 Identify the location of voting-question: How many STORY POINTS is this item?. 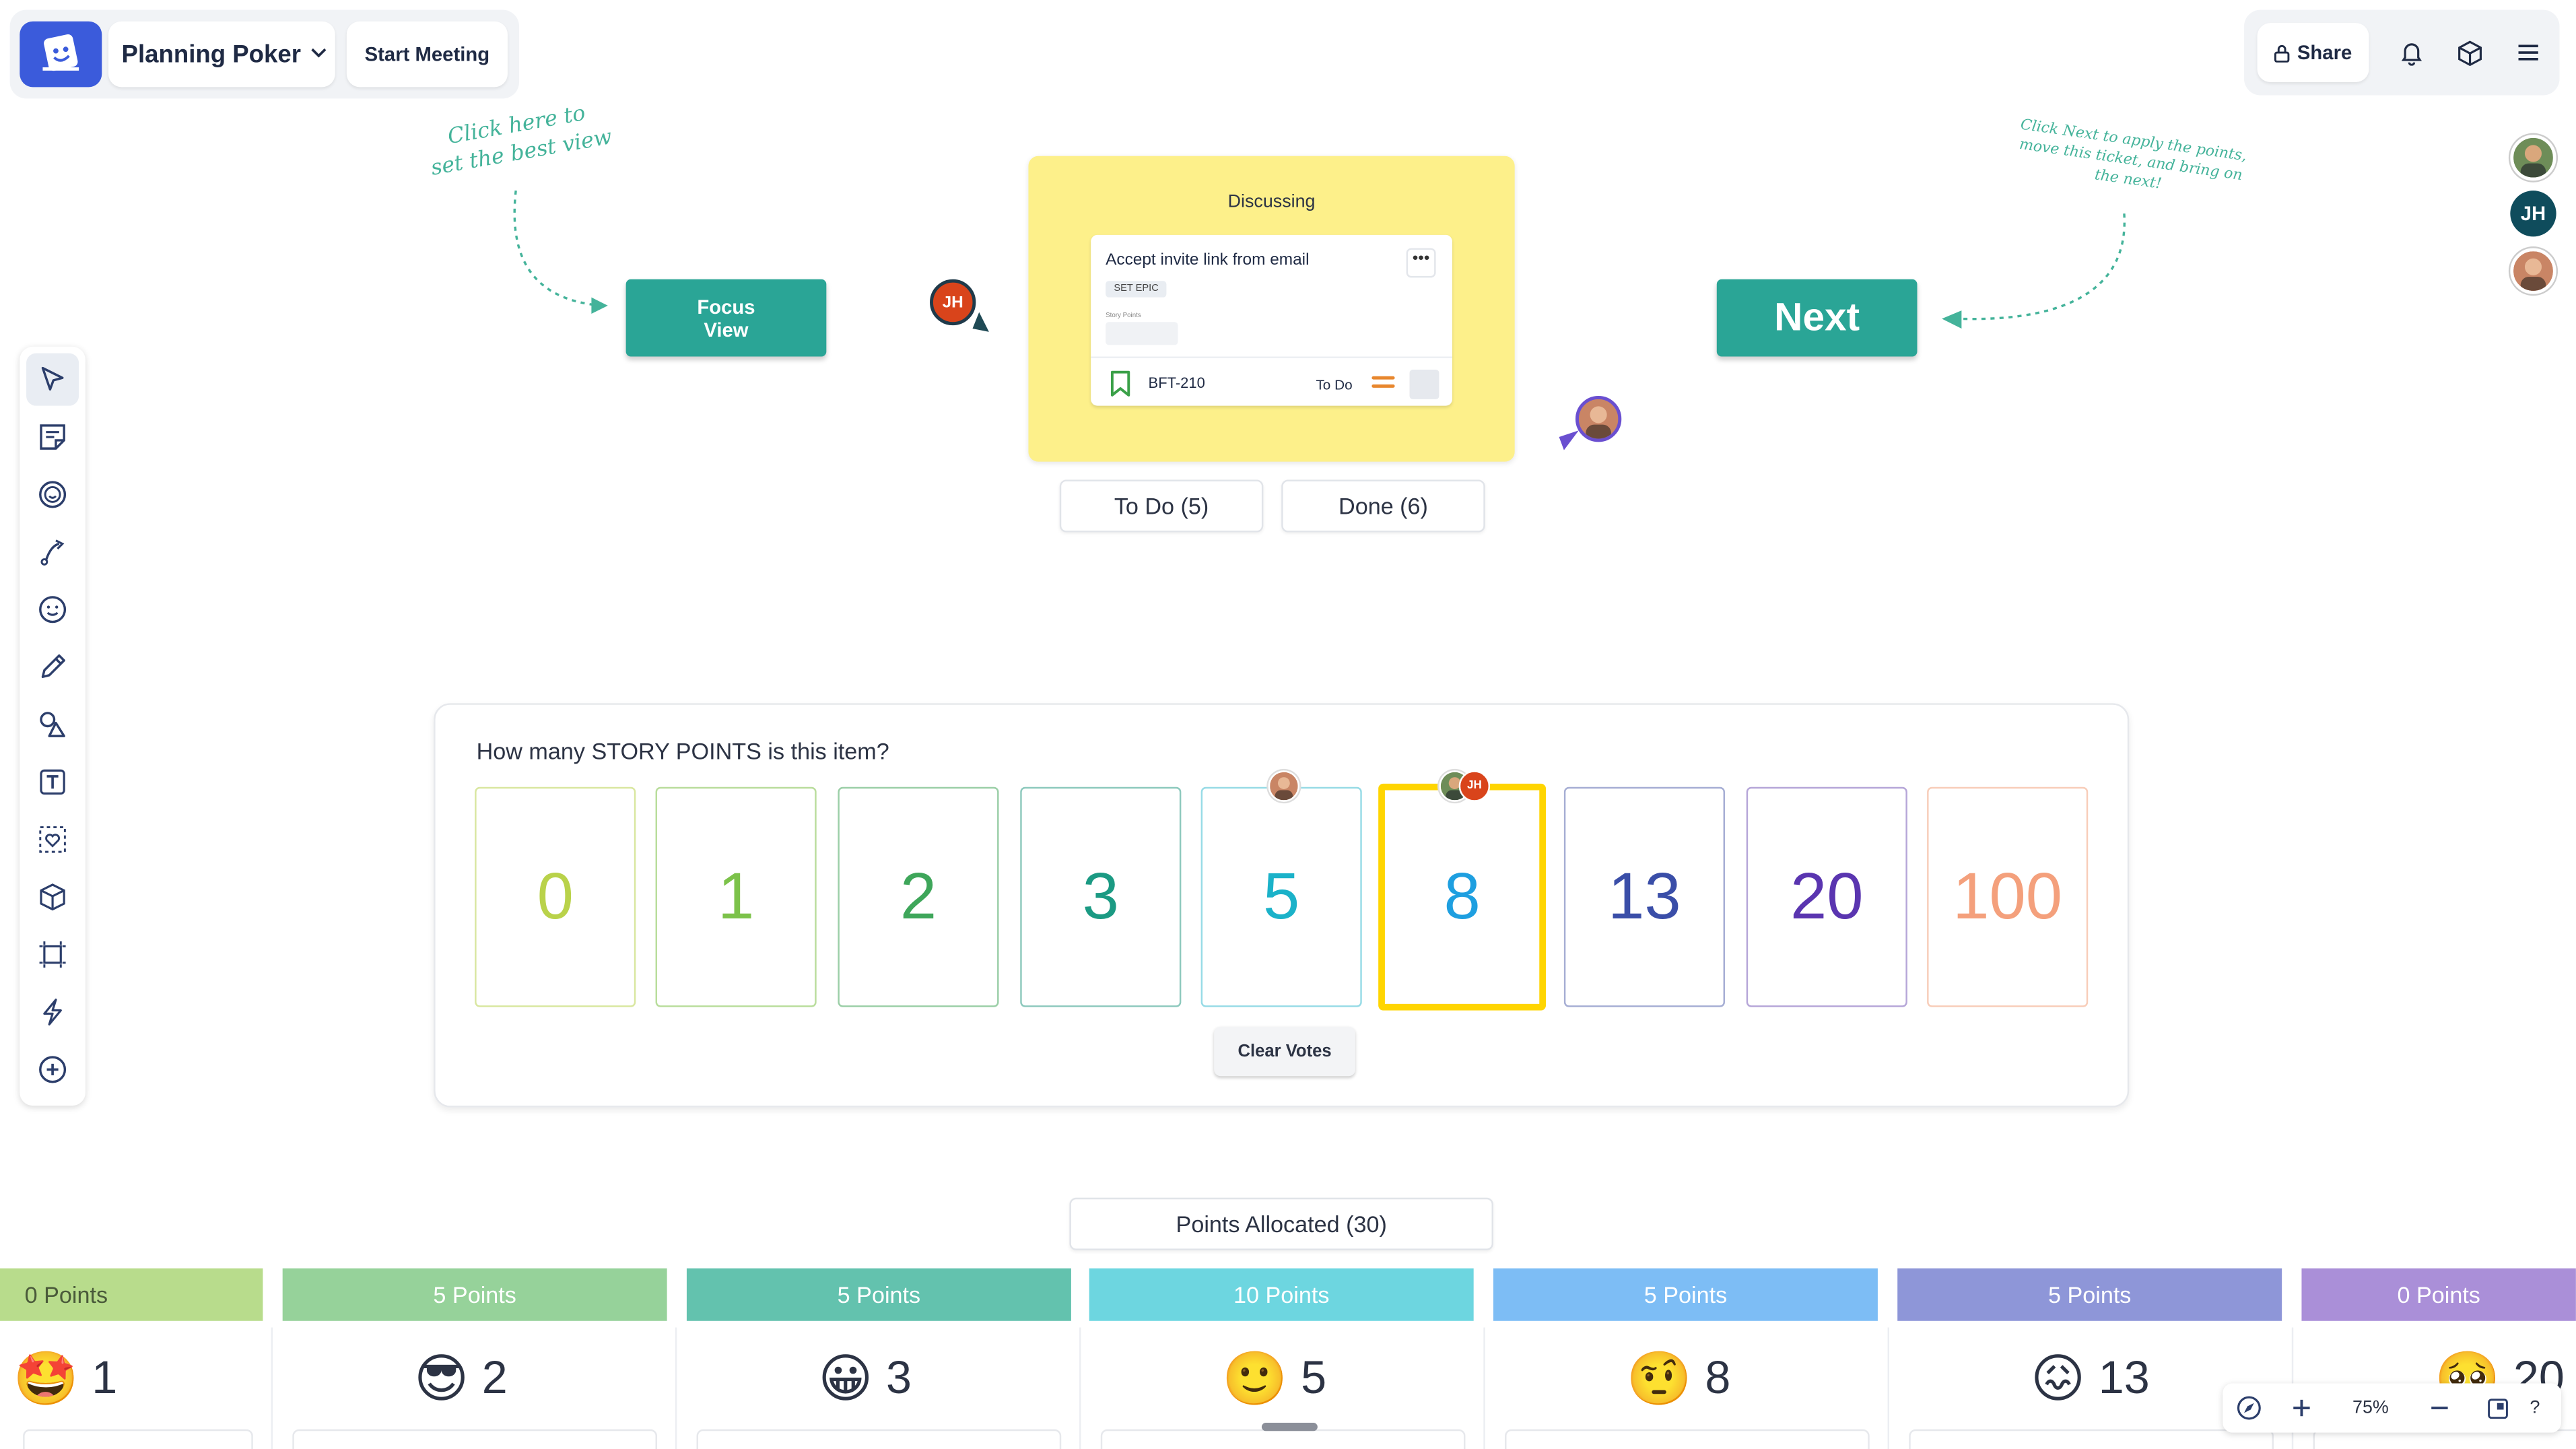
(683, 751).